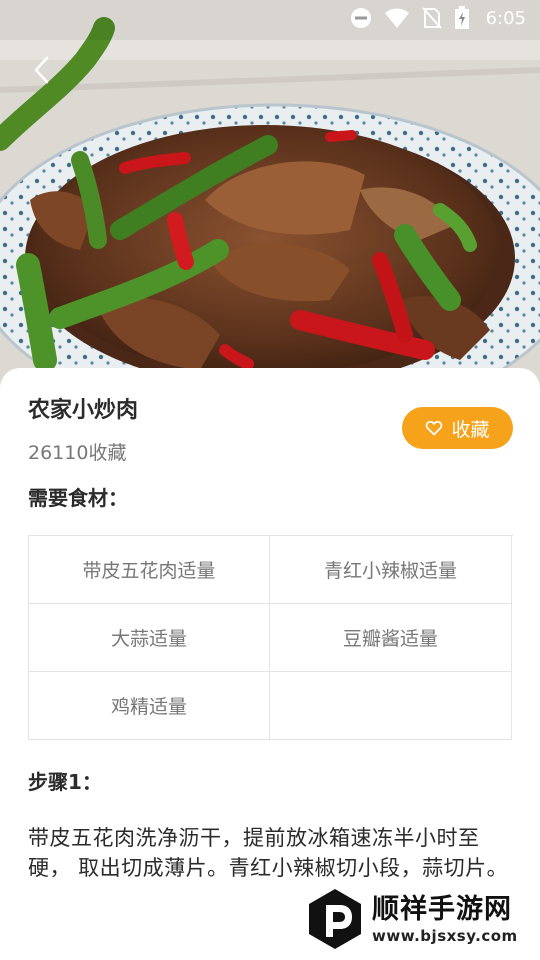  Describe the element at coordinates (361, 18) in the screenshot. I see `do-not-disturb-icon` at that location.